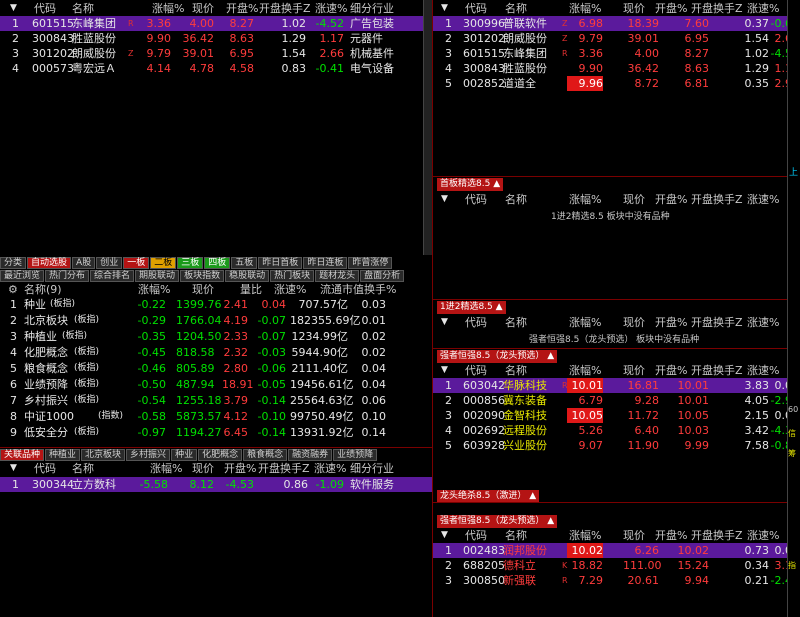 Image resolution: width=800 pixels, height=617 pixels. I want to click on tab-item: 种业, so click(184, 455).